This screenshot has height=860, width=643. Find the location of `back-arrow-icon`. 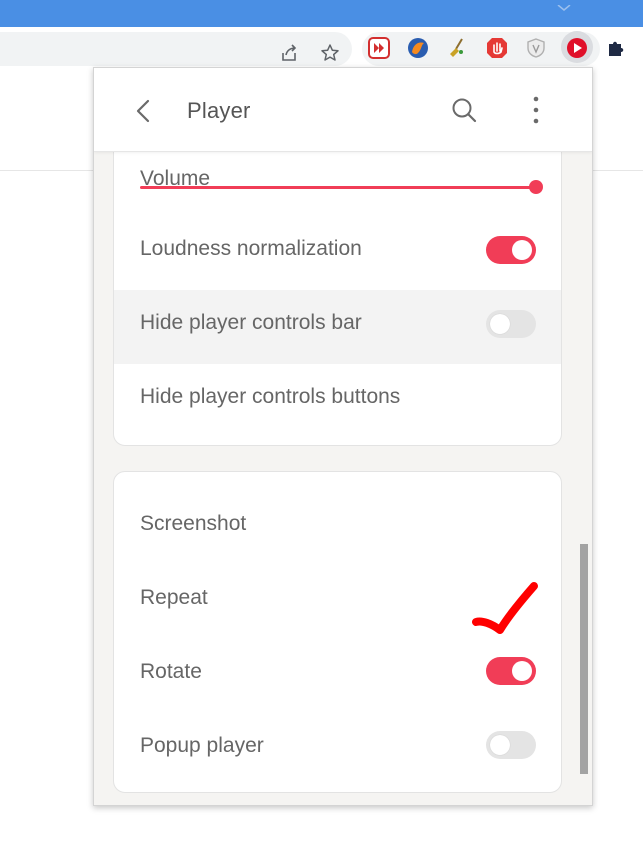

back-arrow-icon is located at coordinates (143, 111).